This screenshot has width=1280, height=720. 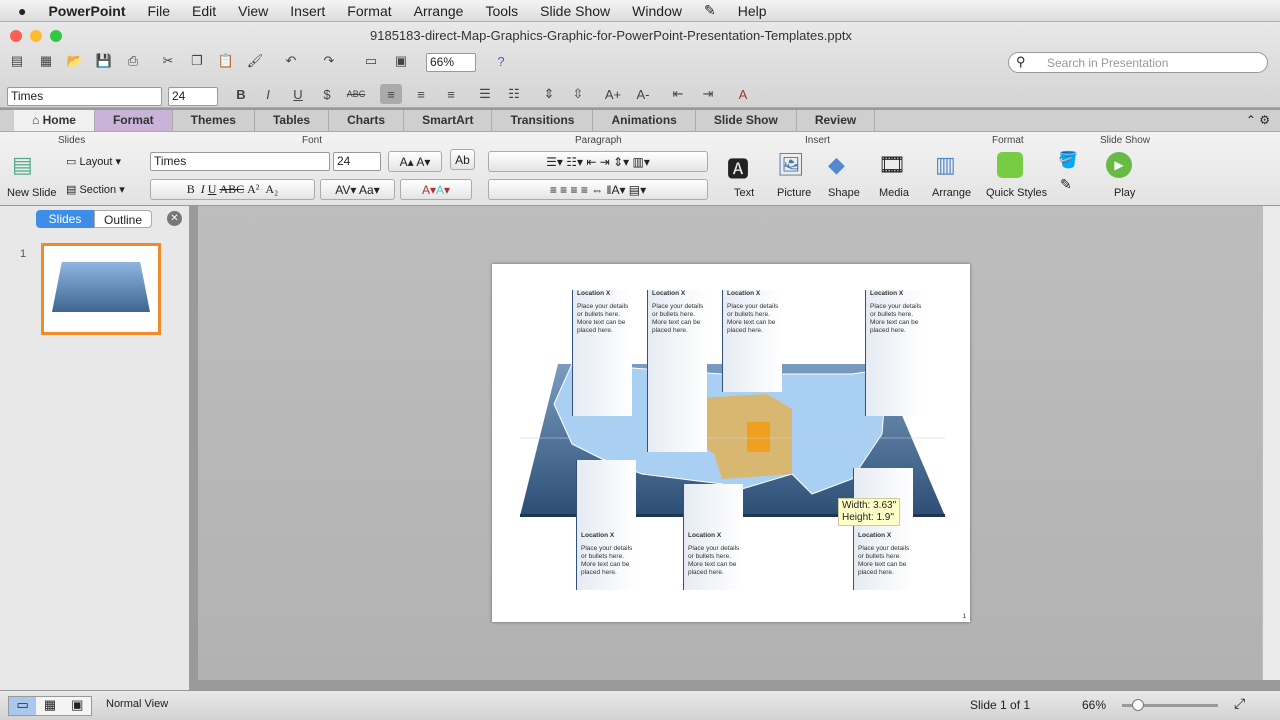 I want to click on menu-insert: Insert, so click(x=307, y=11).